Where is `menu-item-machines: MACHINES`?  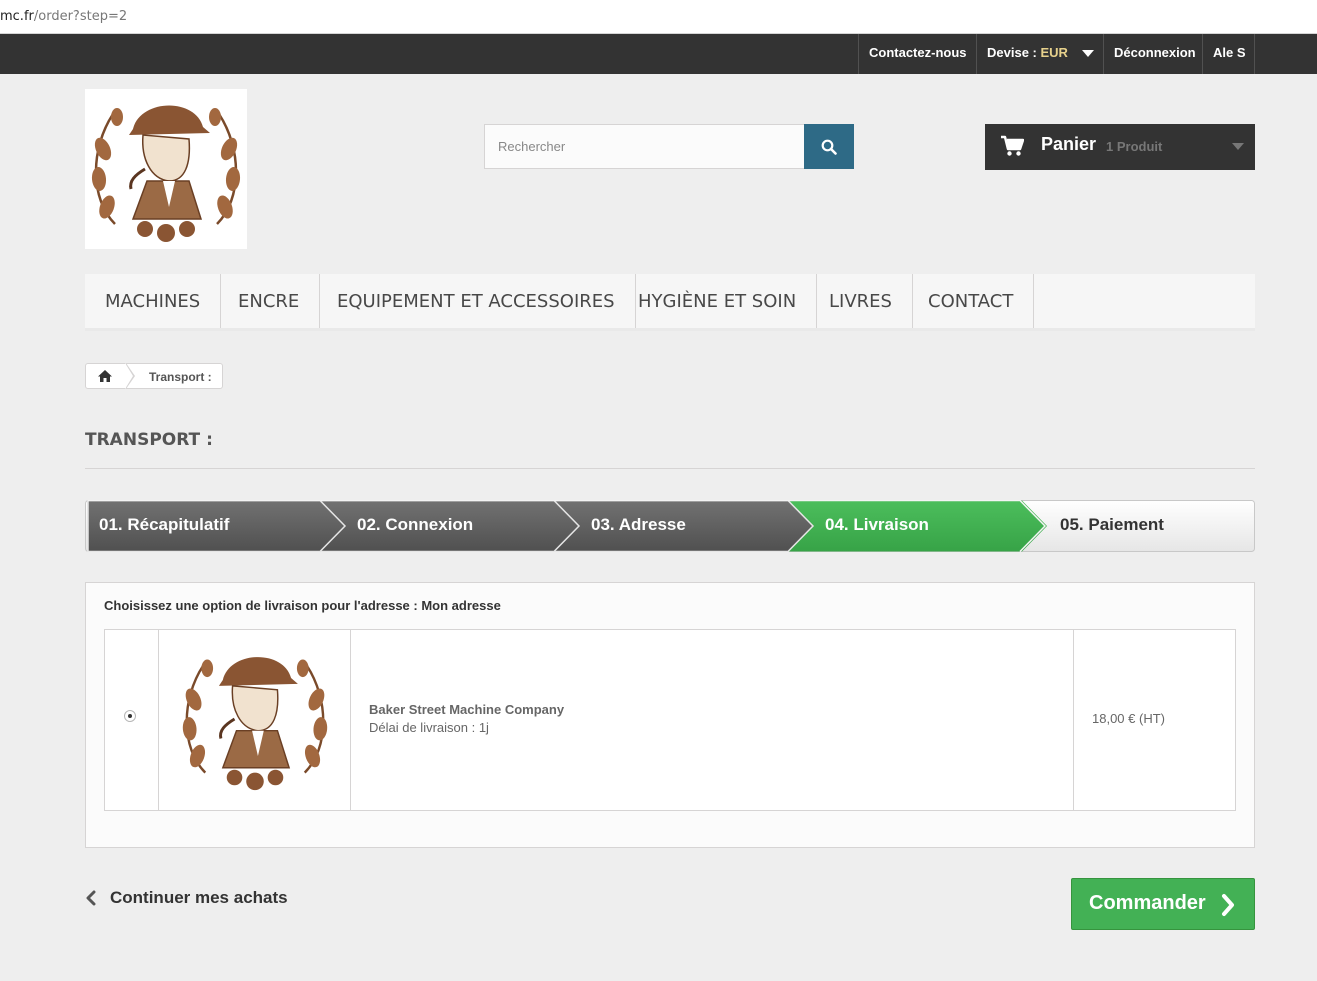
menu-item-machines: MACHINES is located at coordinates (153, 301).